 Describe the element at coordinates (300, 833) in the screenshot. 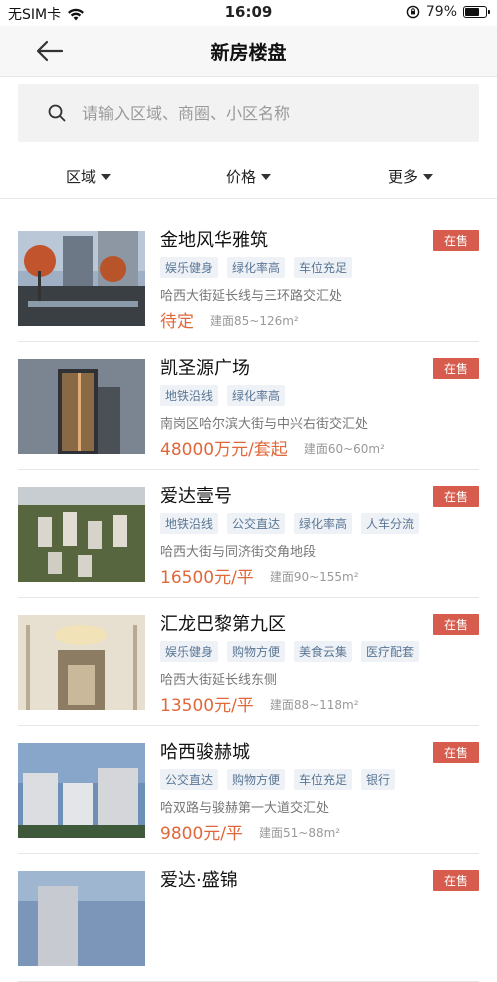

I see `listing-area: 建面51~88m²` at that location.